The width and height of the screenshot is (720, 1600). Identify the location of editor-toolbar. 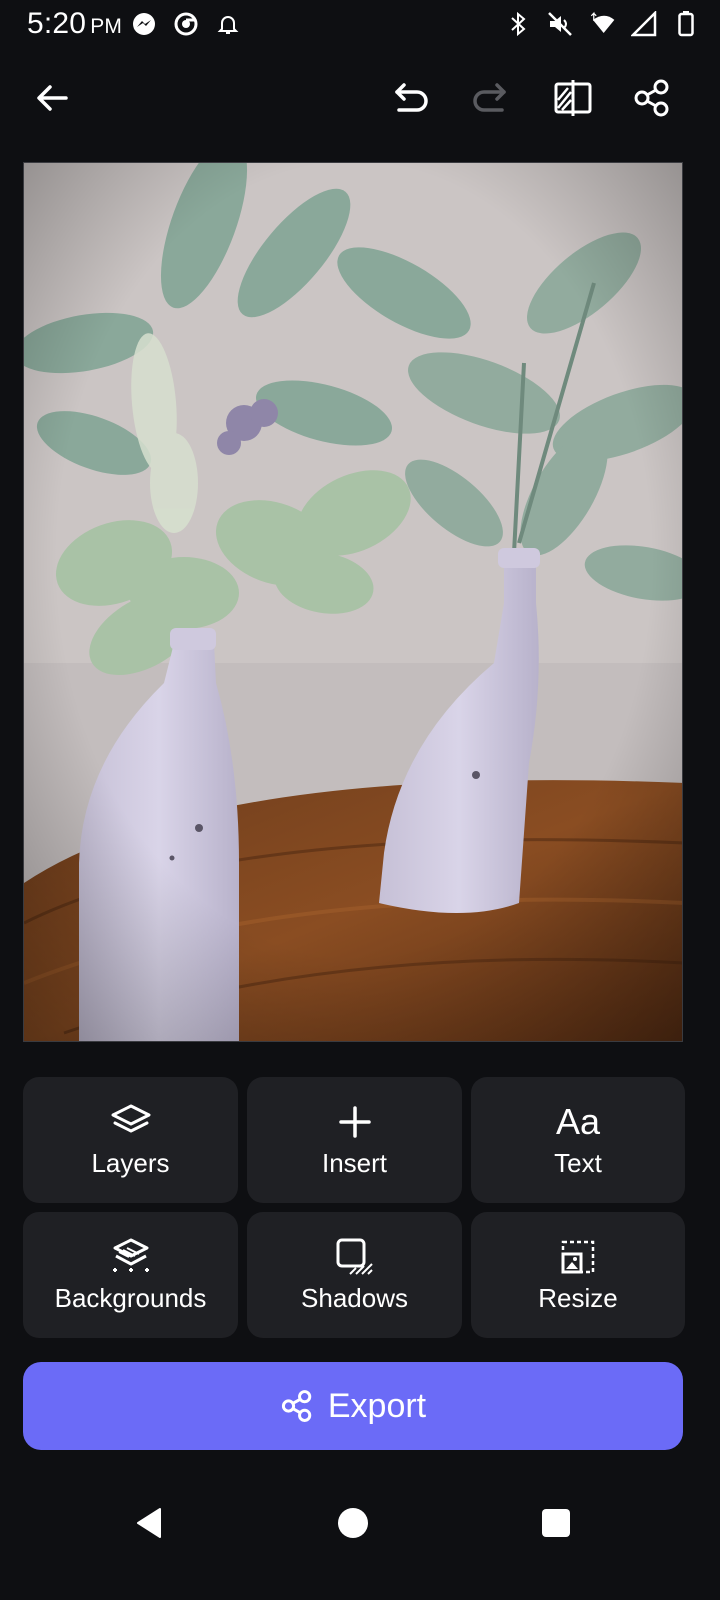
(360, 100).